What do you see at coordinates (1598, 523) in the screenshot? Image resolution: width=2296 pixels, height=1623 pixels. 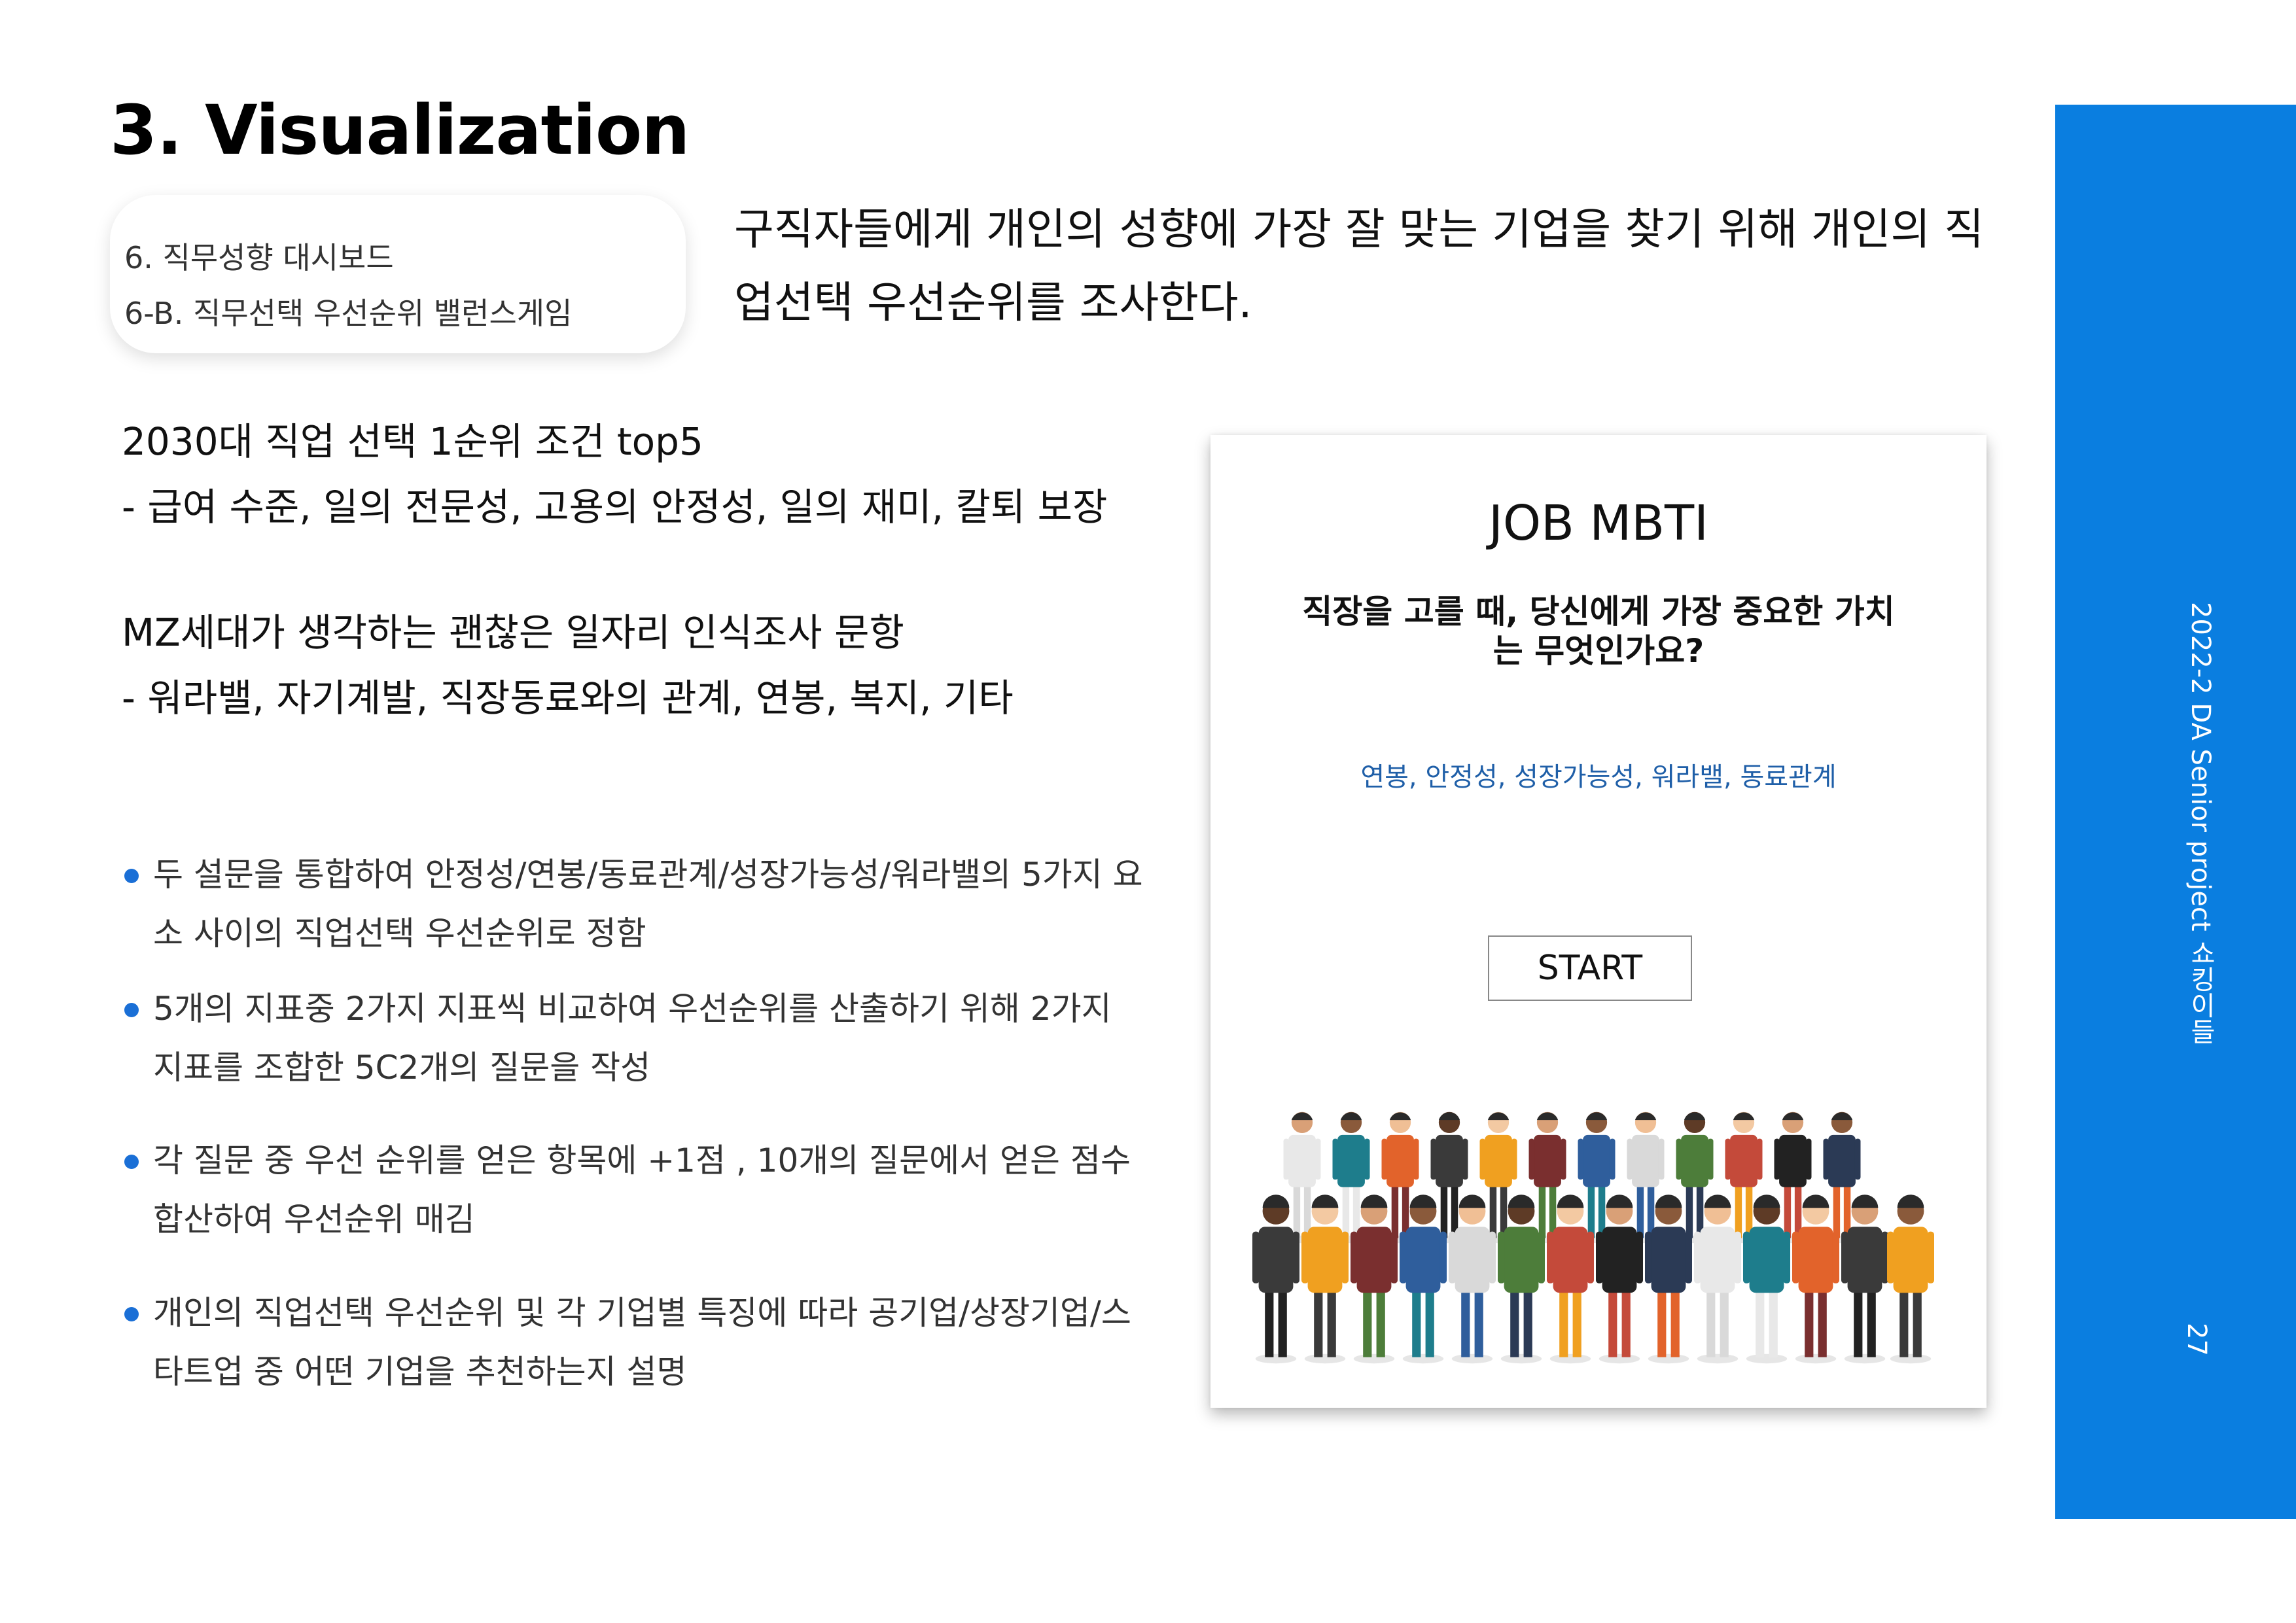 I see `app-title: JOB MBTI` at bounding box center [1598, 523].